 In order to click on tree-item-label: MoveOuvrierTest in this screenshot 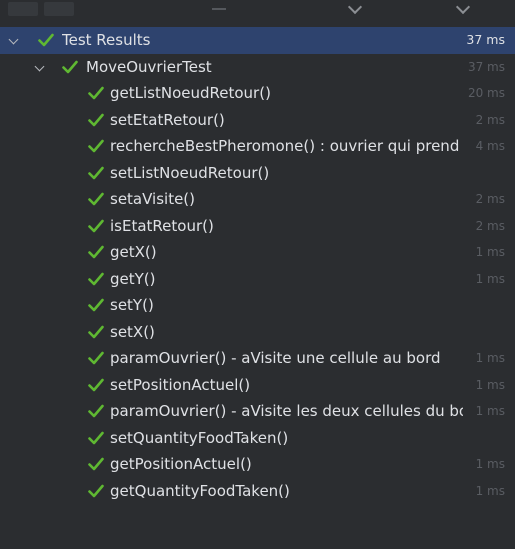, I will do `click(149, 66)`.